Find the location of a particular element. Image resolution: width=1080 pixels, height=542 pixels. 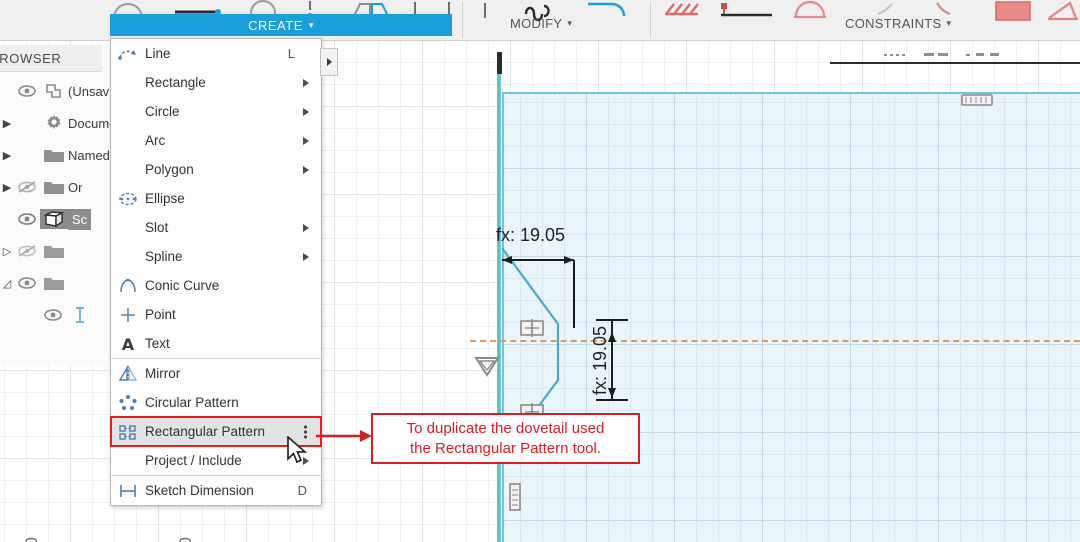

create-tab-label: CREATE is located at coordinates (275, 25).